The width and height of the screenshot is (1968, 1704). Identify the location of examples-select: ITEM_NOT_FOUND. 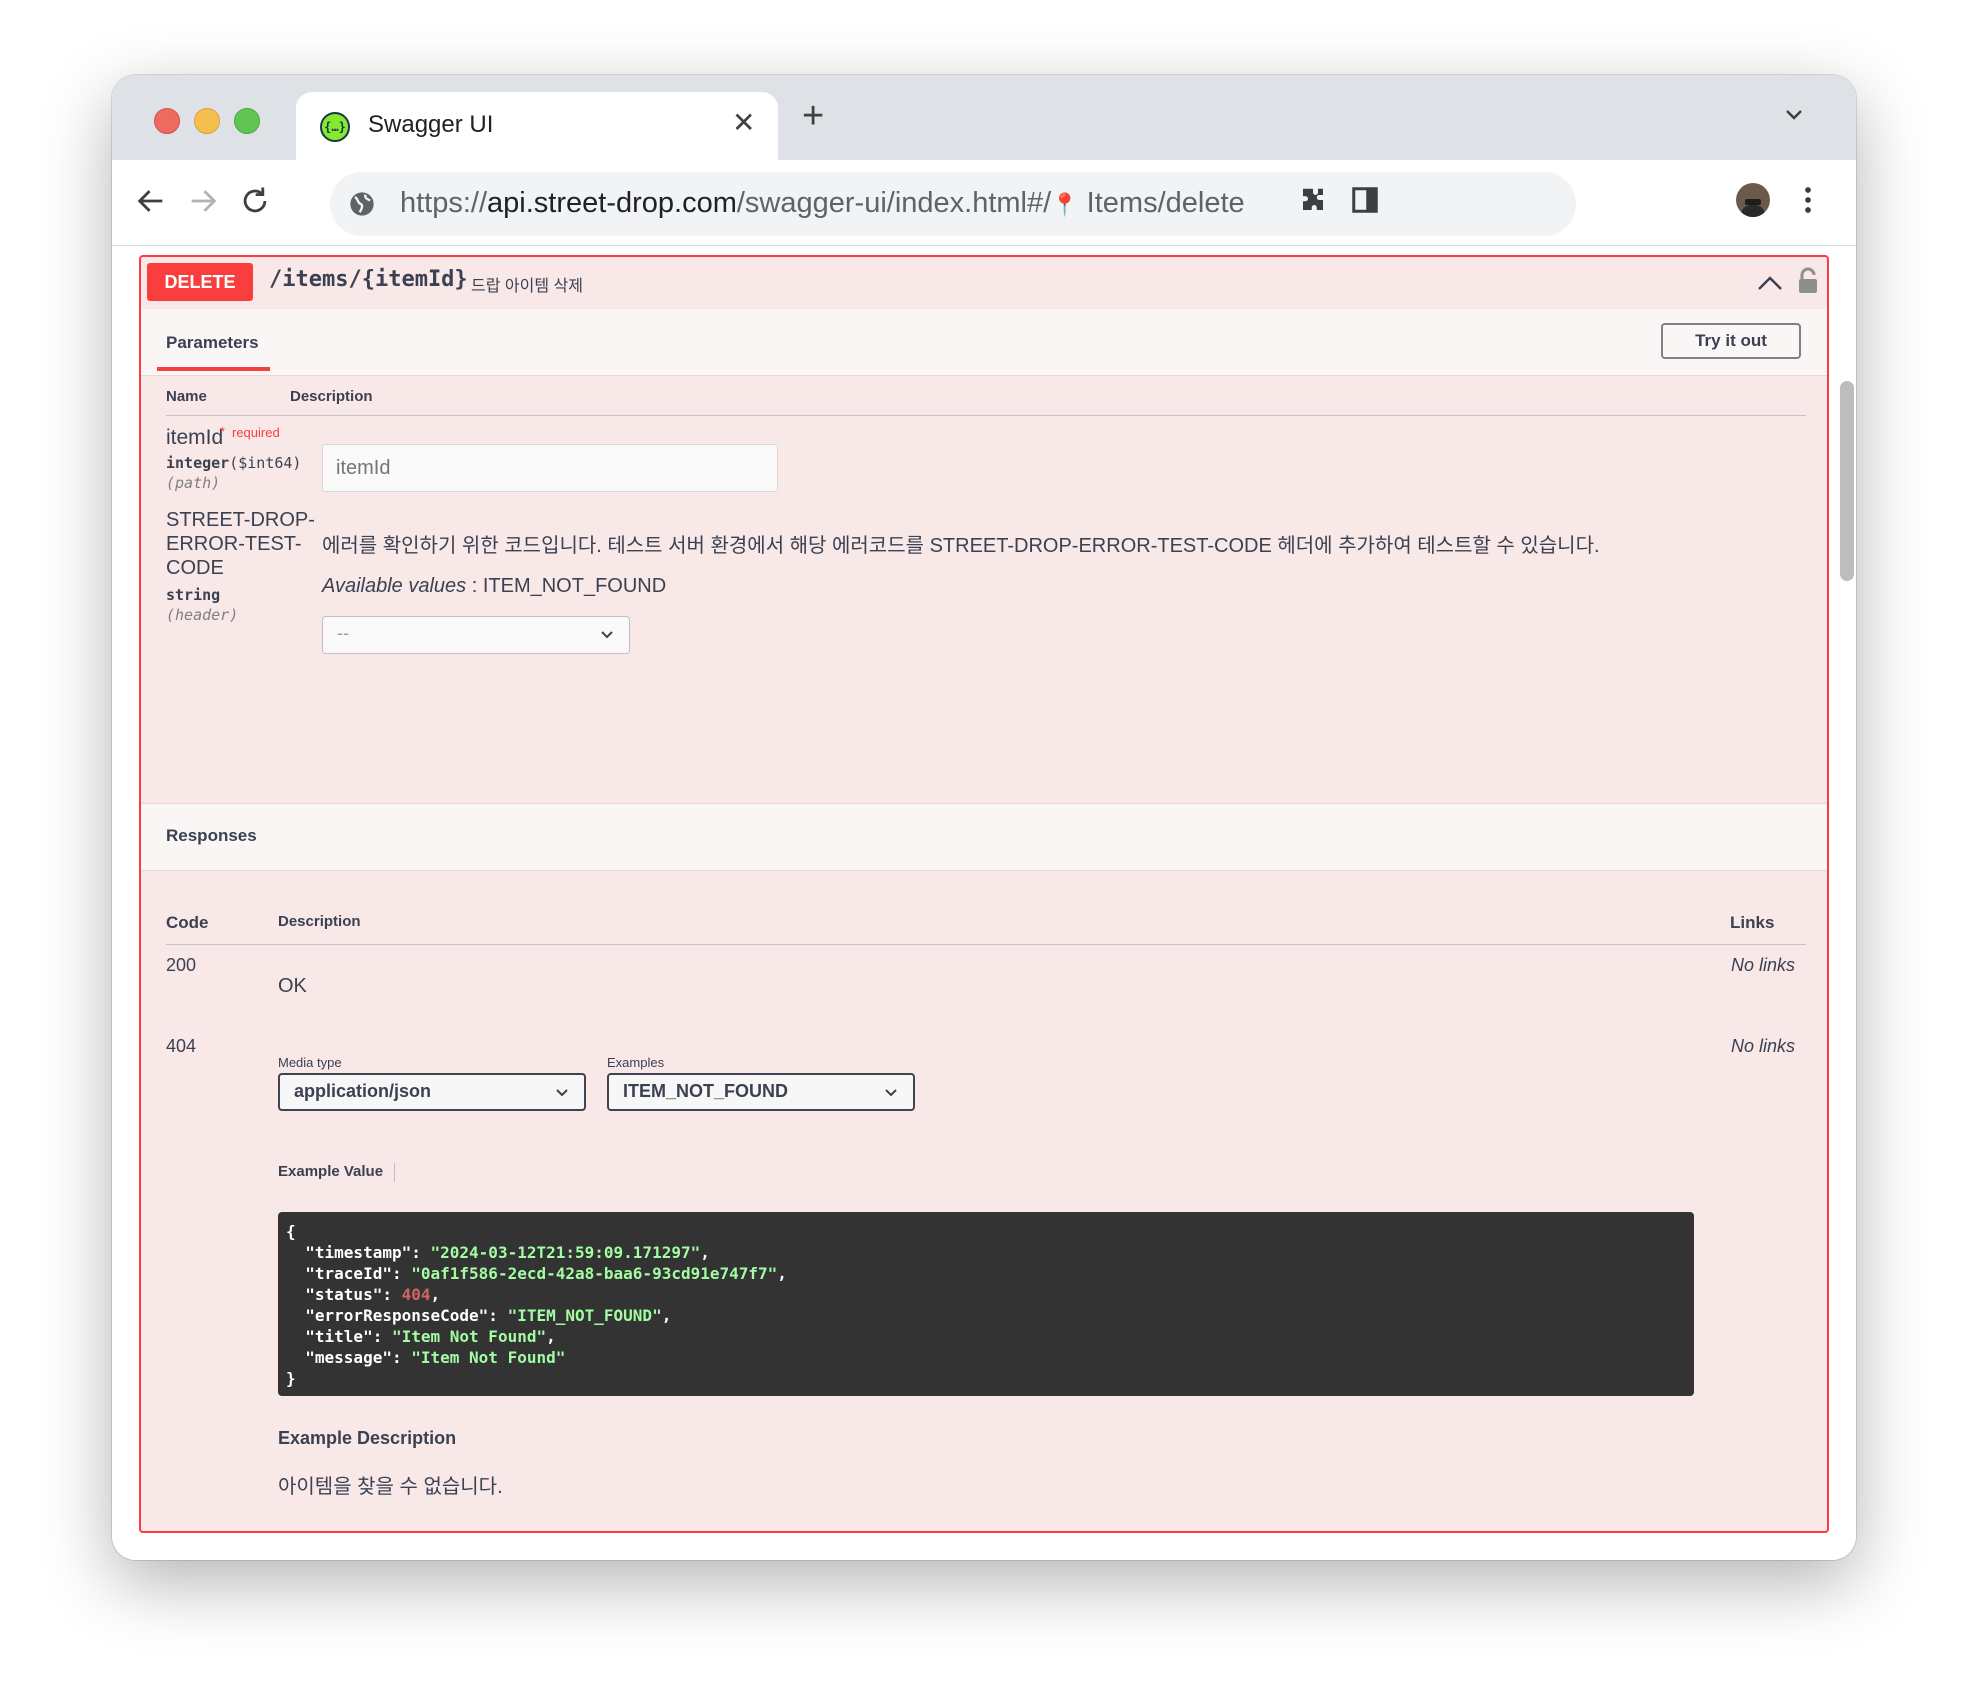
(761, 1092).